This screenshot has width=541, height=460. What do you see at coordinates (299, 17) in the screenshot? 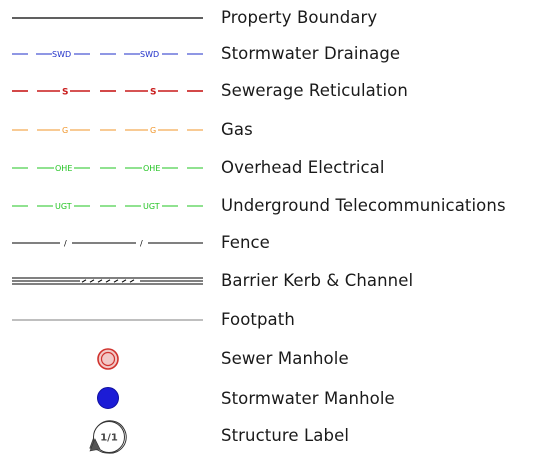
I see `legend-label: Property Boundary` at bounding box center [299, 17].